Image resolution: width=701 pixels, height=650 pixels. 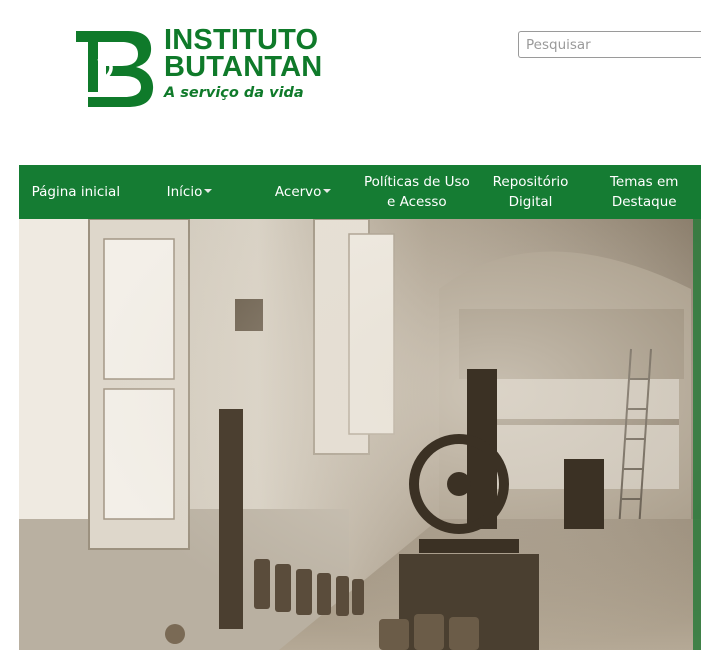 What do you see at coordinates (234, 93) in the screenshot?
I see `brand-tagline: A serviço da vida` at bounding box center [234, 93].